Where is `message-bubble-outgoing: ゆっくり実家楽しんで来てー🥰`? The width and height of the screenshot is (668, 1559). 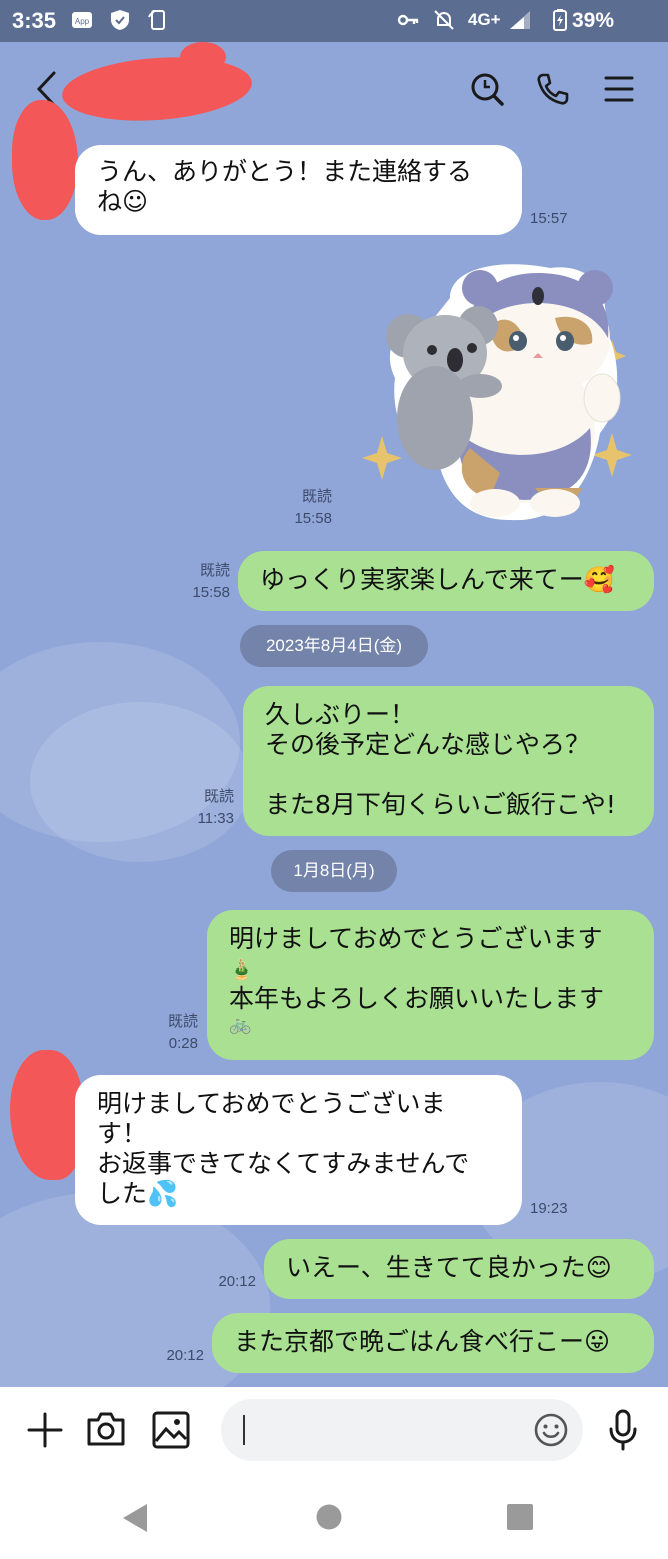 message-bubble-outgoing: ゆっくり実家楽しんで来てー🥰 is located at coordinates (446, 581).